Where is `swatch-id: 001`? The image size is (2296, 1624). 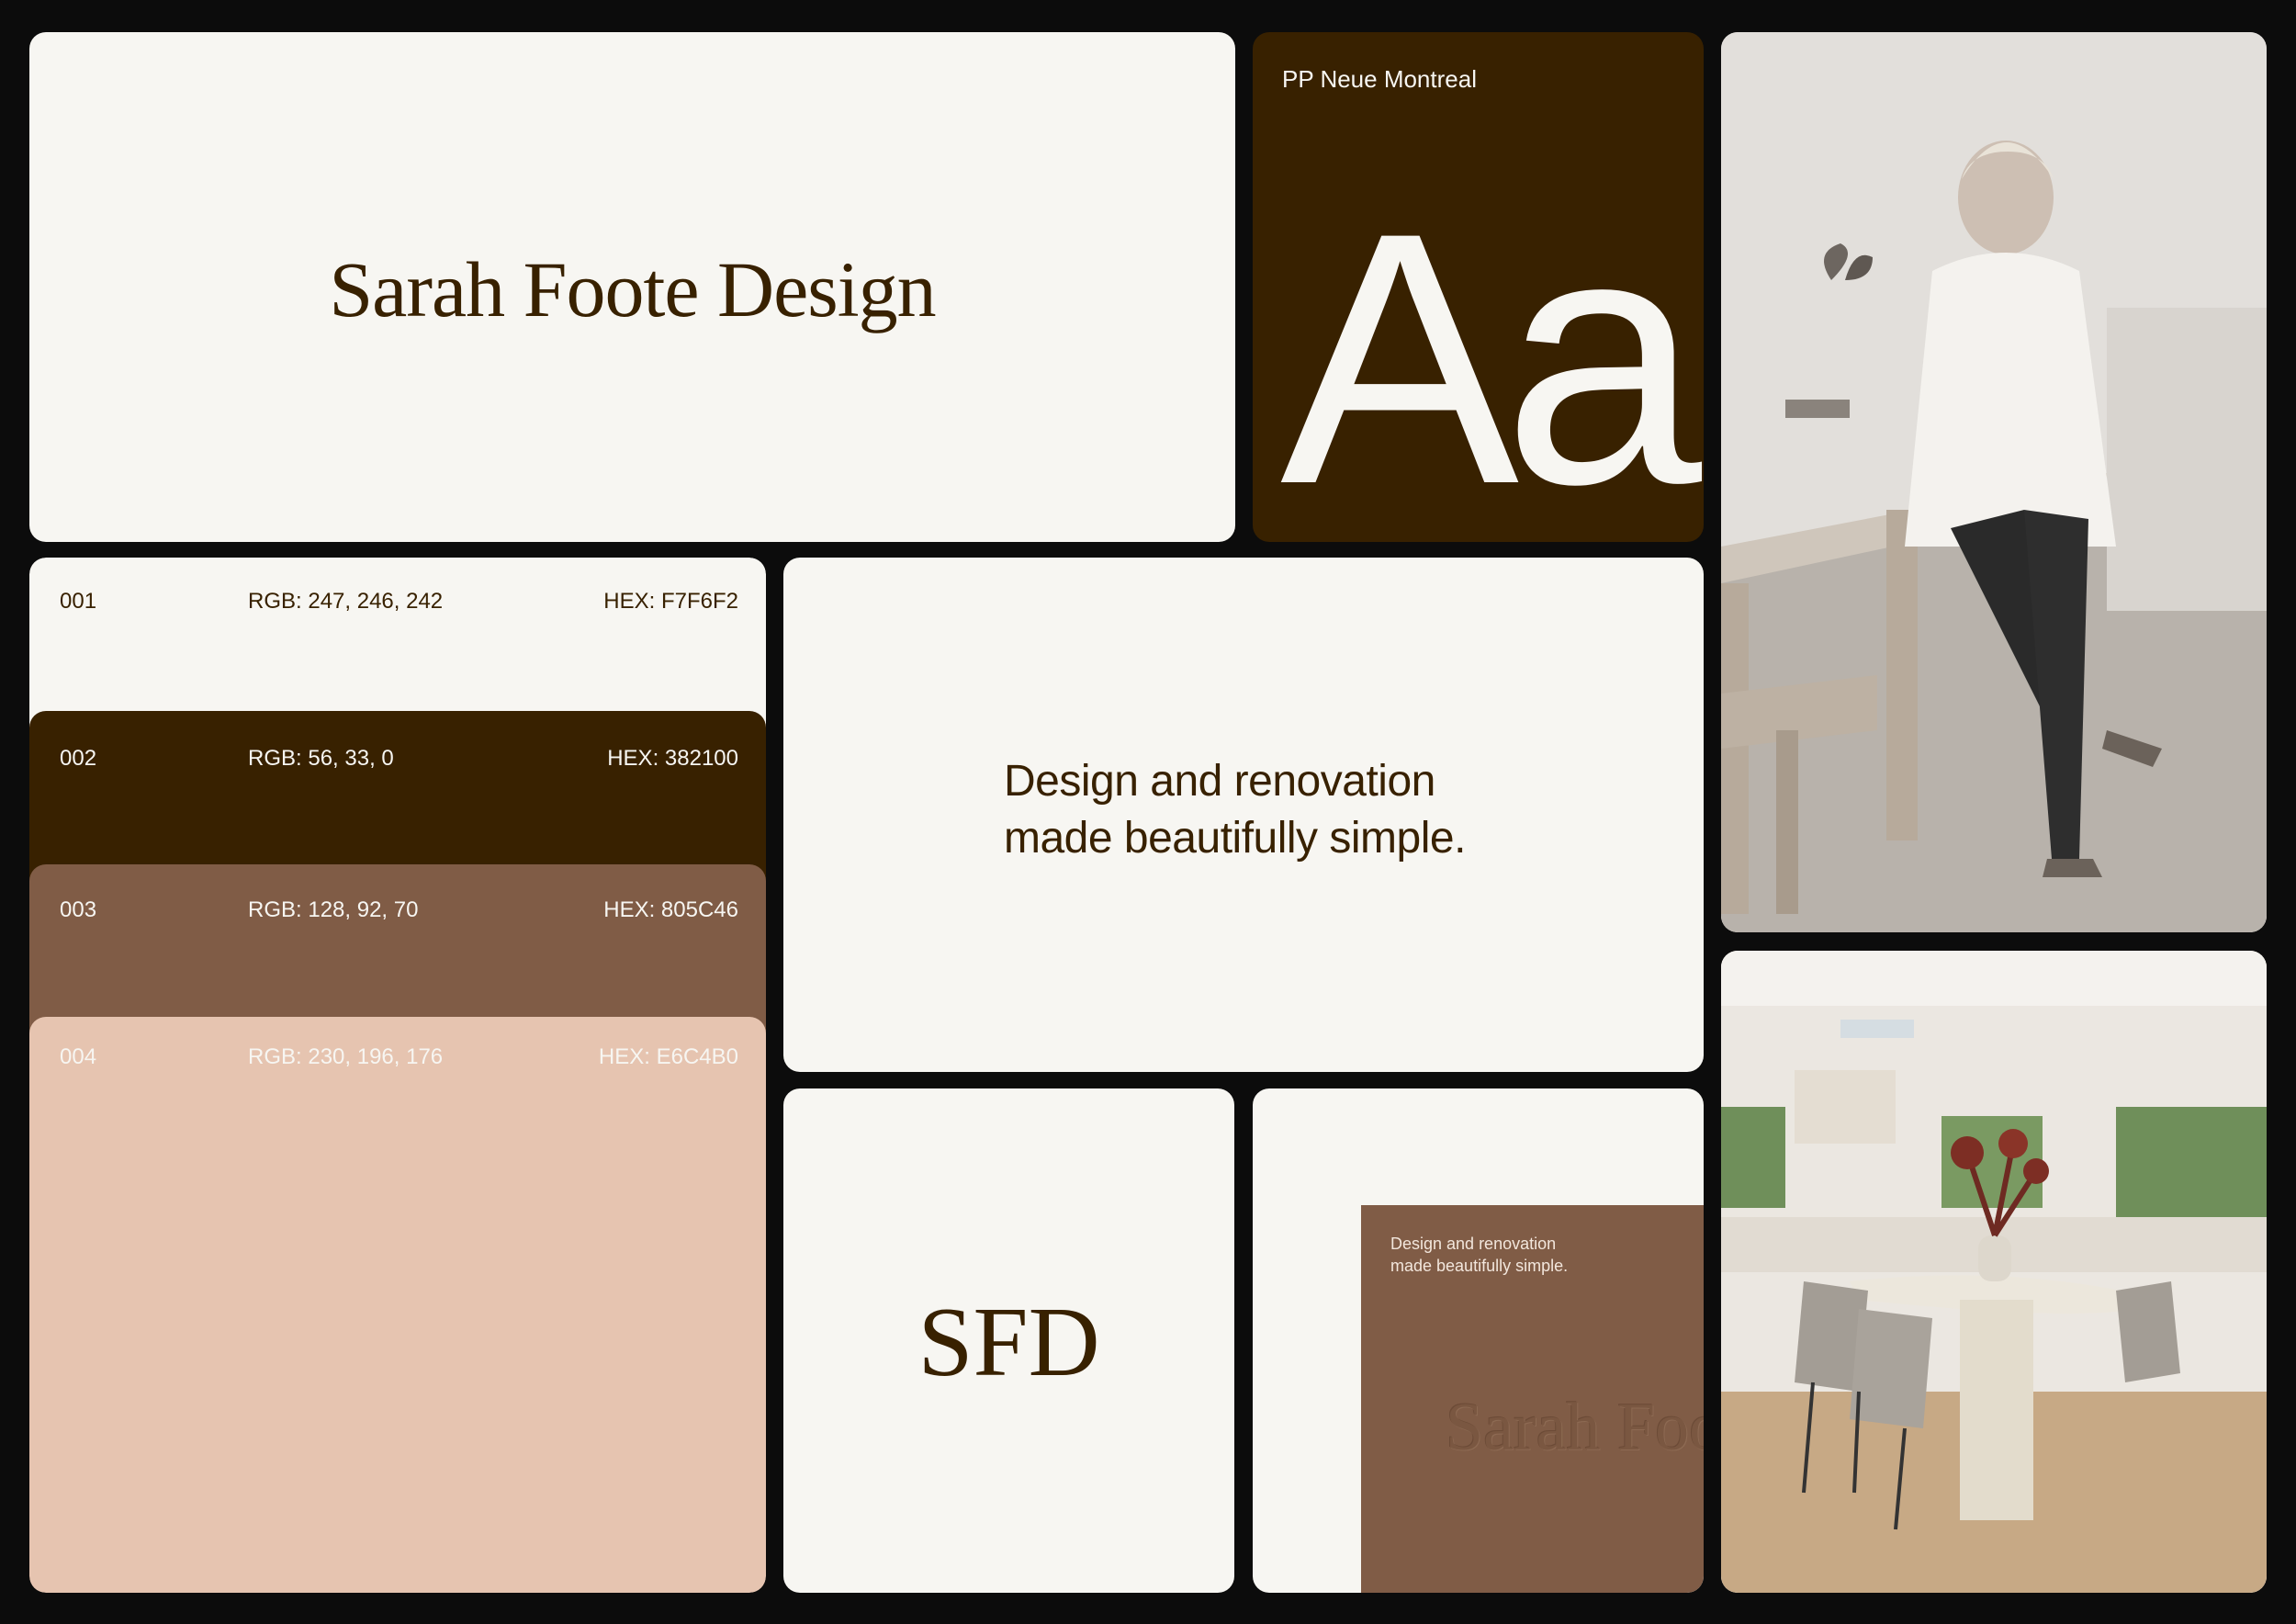 swatch-id: 001 is located at coordinates (78, 601).